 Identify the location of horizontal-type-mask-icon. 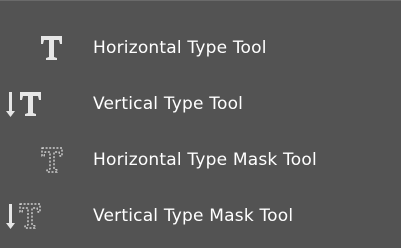
(40, 160).